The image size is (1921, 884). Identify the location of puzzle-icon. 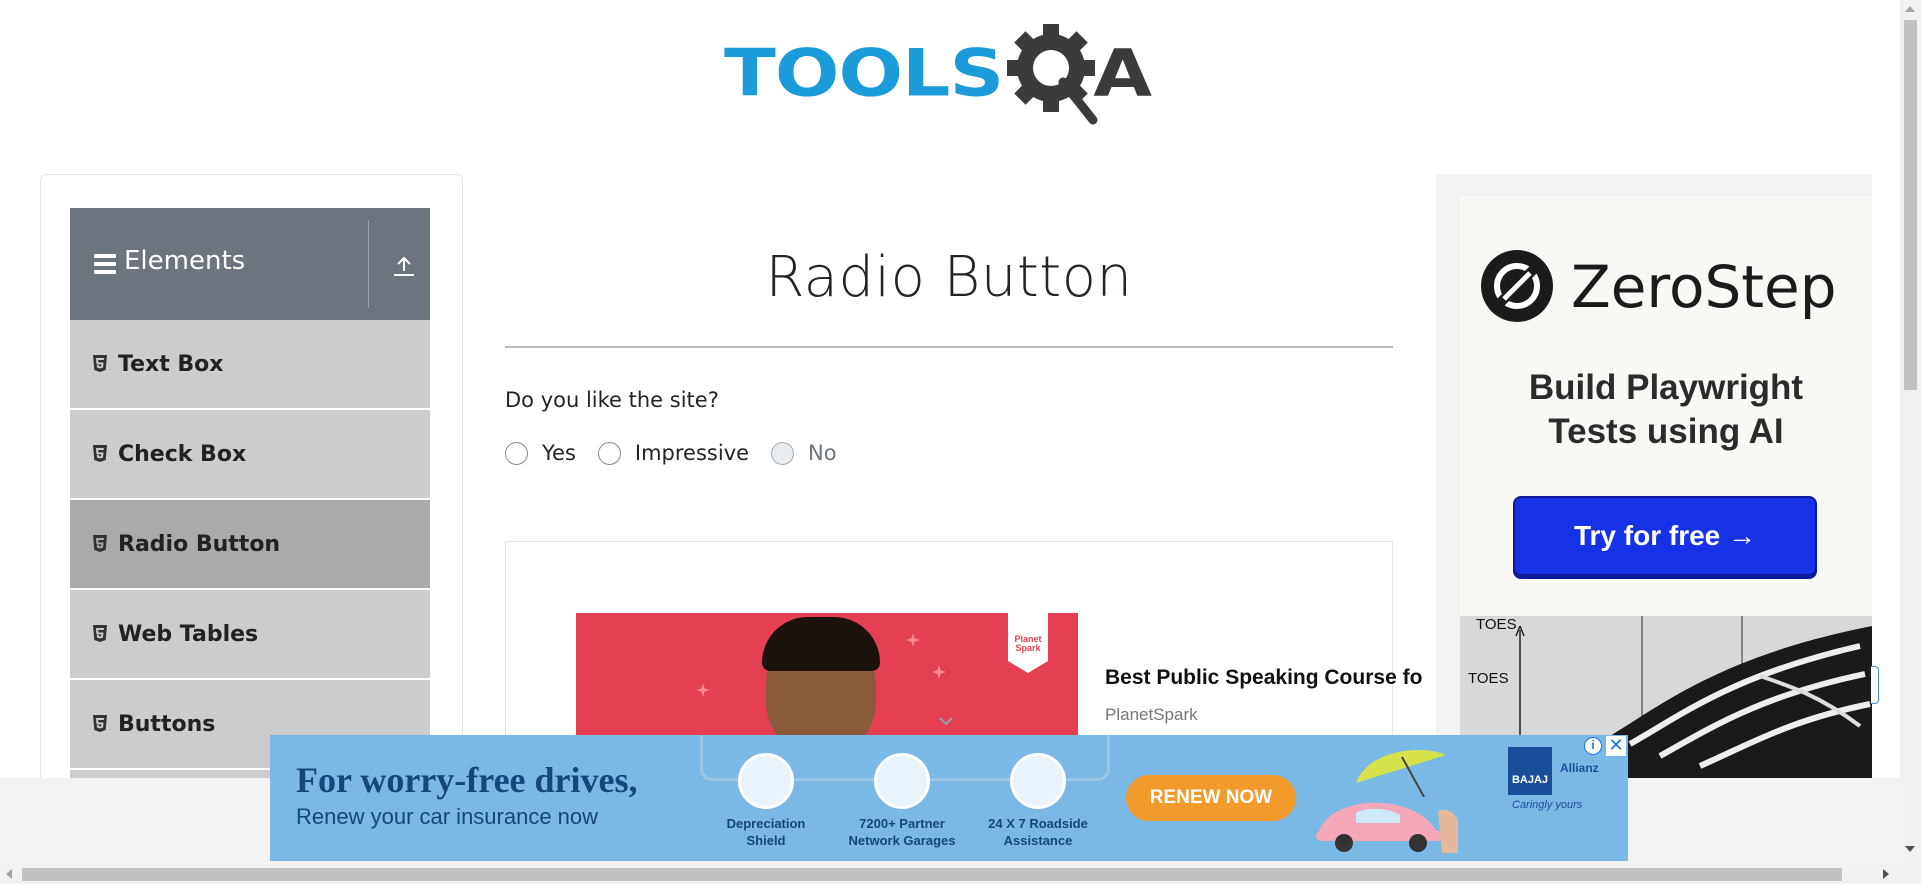
(902, 781).